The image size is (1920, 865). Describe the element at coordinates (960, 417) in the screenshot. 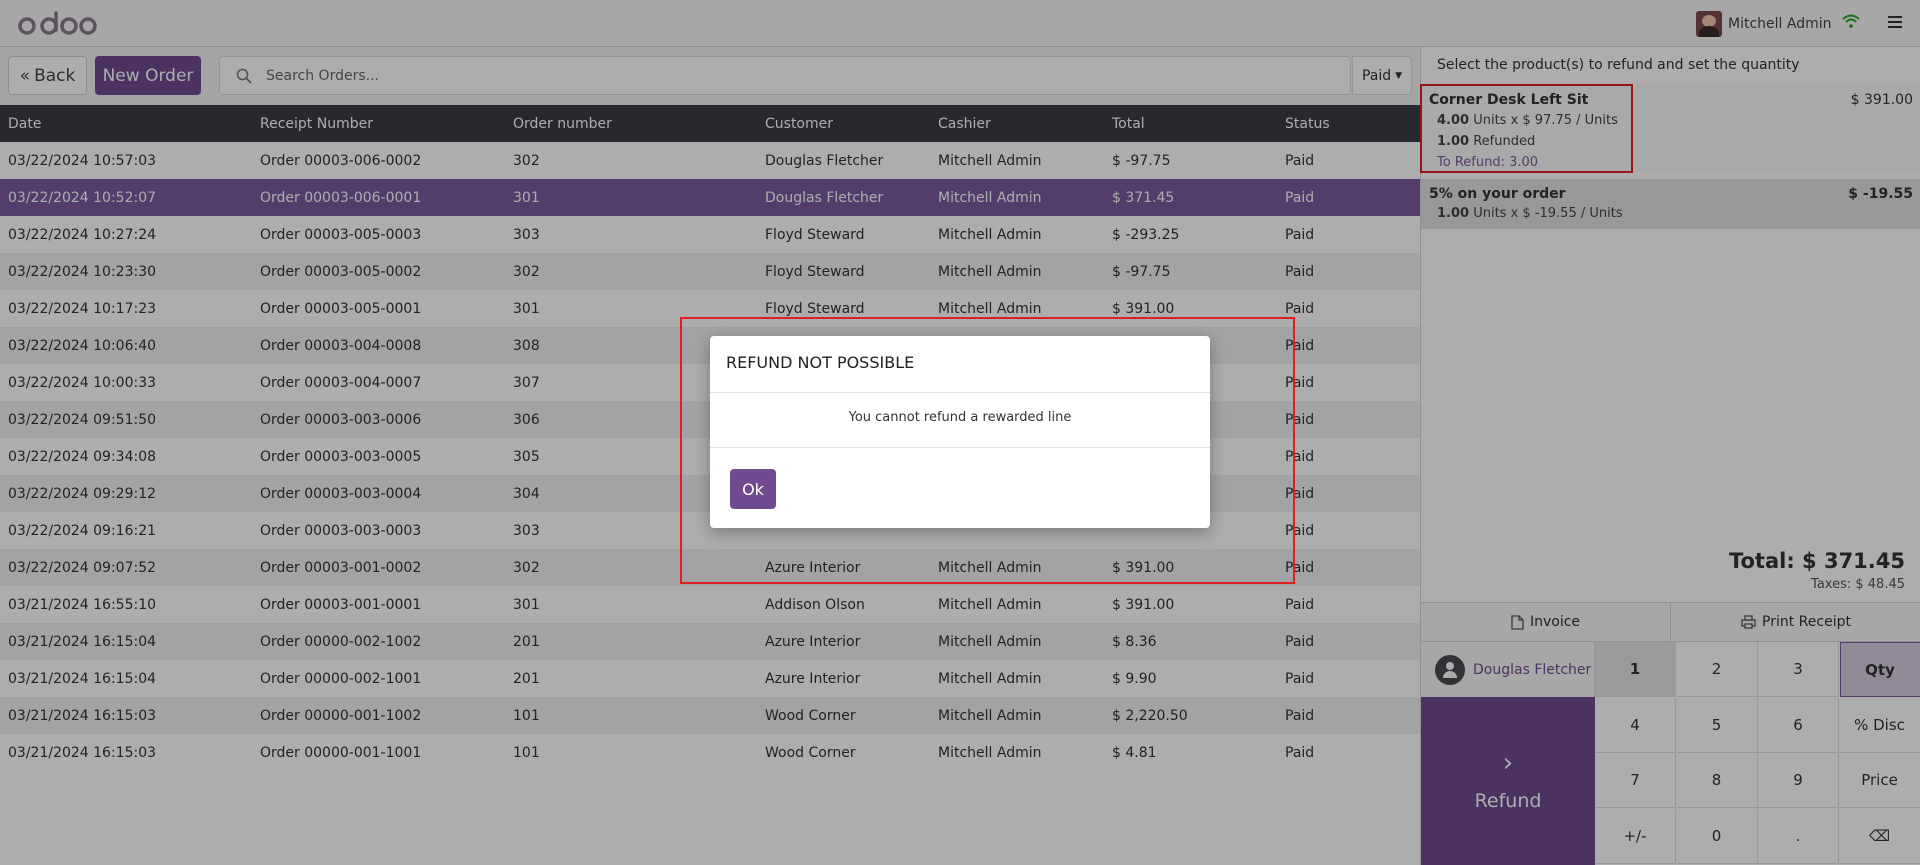

I see `dialog-message: You cannot refund a rewarded line` at that location.